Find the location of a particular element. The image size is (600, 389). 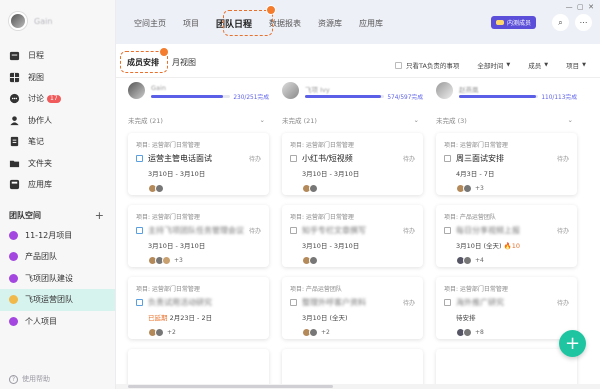

member-header: 飞项 Ivy 574/597完成 is located at coordinates (352, 93).